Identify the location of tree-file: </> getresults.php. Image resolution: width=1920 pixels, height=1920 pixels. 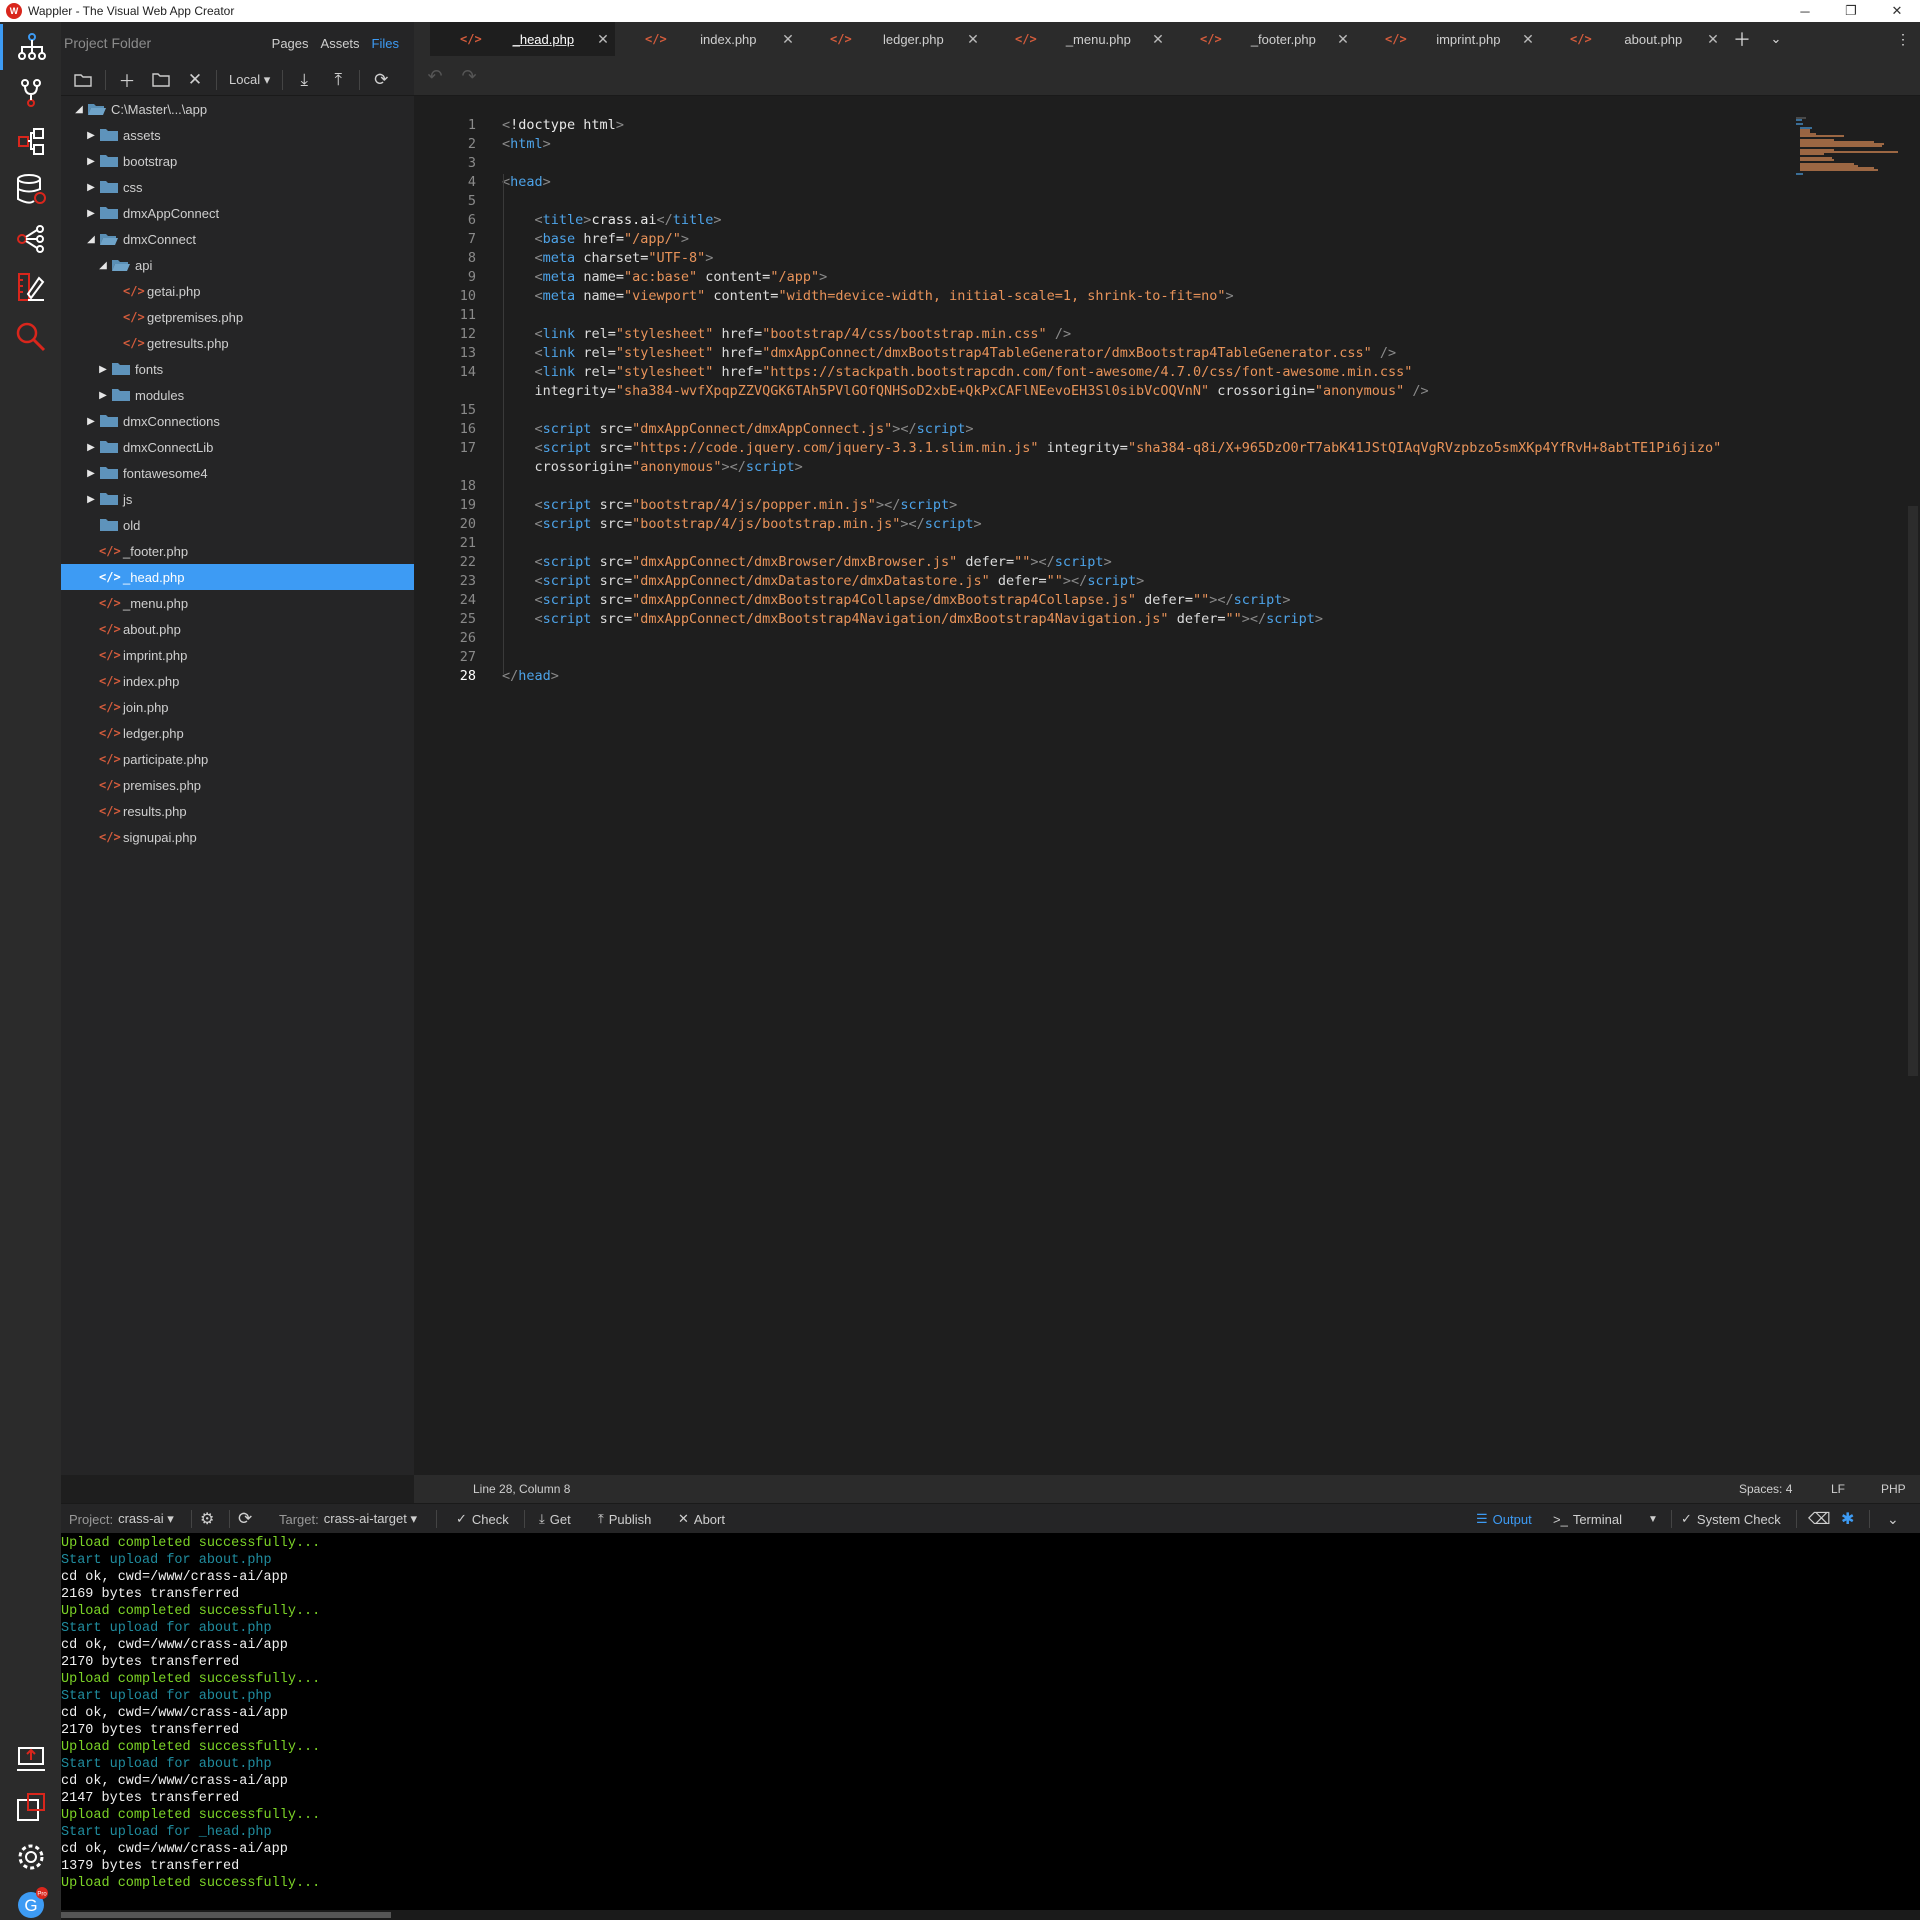
(237, 343).